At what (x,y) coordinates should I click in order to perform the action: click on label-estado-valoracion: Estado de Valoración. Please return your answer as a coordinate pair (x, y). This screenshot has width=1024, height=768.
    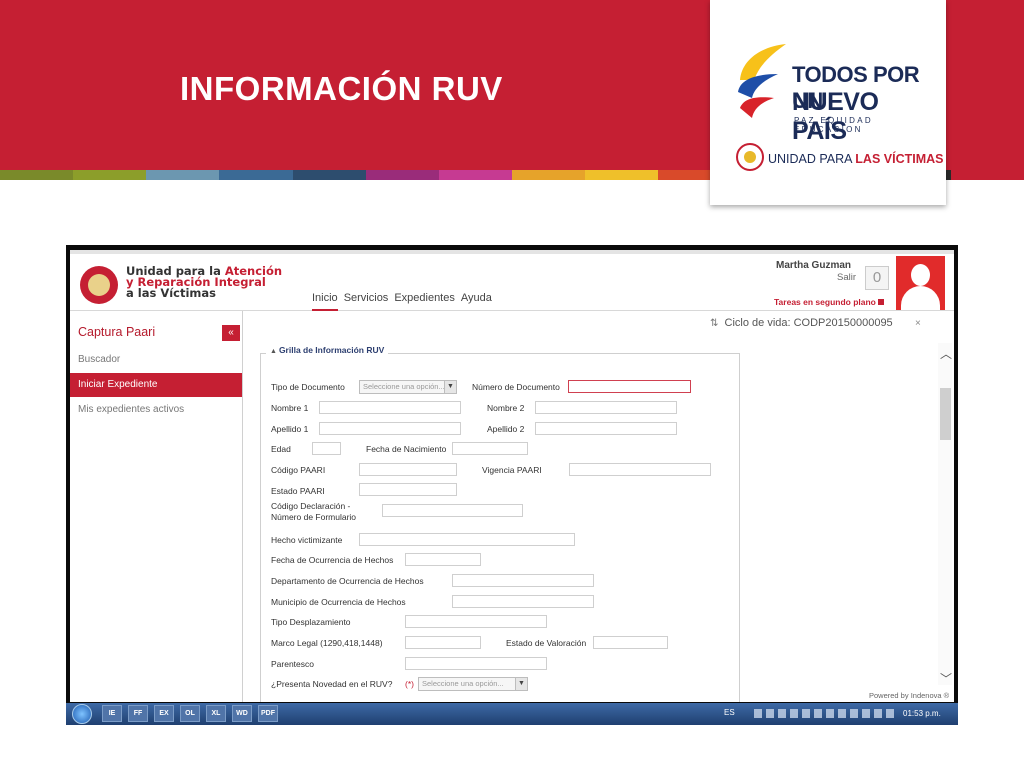
    Looking at the image, I should click on (546, 643).